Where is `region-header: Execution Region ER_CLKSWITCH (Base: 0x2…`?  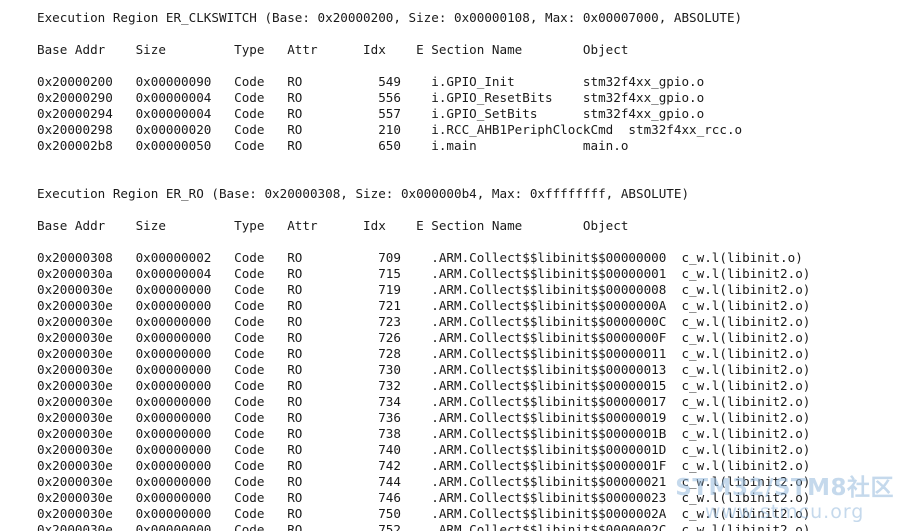
region-header: Execution Region ER_CLKSWITCH (Base: 0x2… is located at coordinates (390, 17).